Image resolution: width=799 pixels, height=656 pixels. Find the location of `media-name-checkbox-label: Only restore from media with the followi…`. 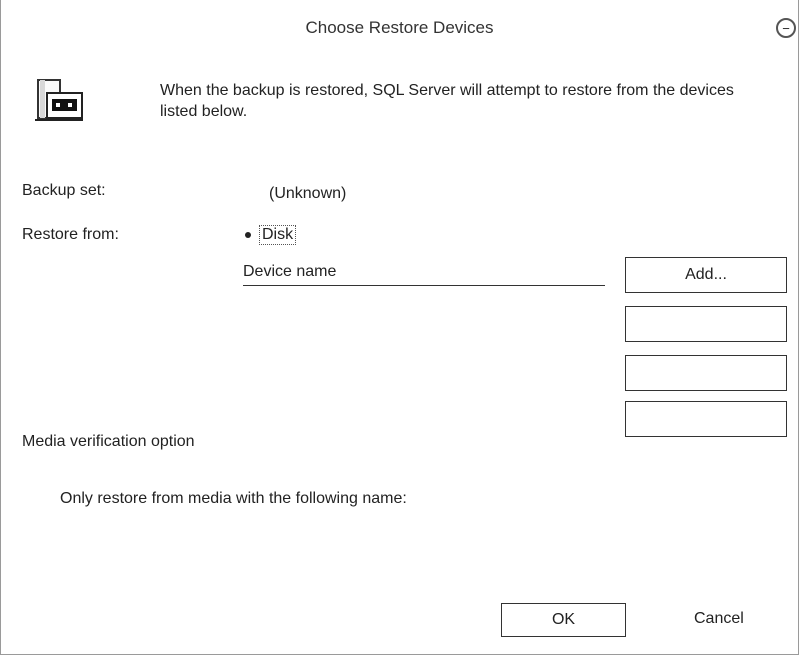

media-name-checkbox-label: Only restore from media with the followi… is located at coordinates (233, 499).